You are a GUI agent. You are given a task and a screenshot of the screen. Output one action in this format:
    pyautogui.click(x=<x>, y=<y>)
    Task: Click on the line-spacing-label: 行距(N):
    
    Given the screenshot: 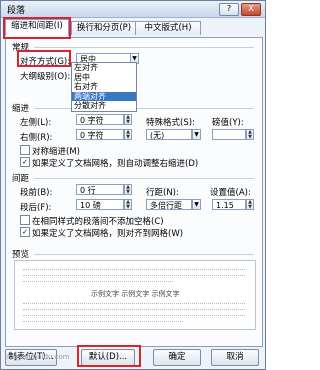 What is the action you would take?
    pyautogui.click(x=162, y=193)
    